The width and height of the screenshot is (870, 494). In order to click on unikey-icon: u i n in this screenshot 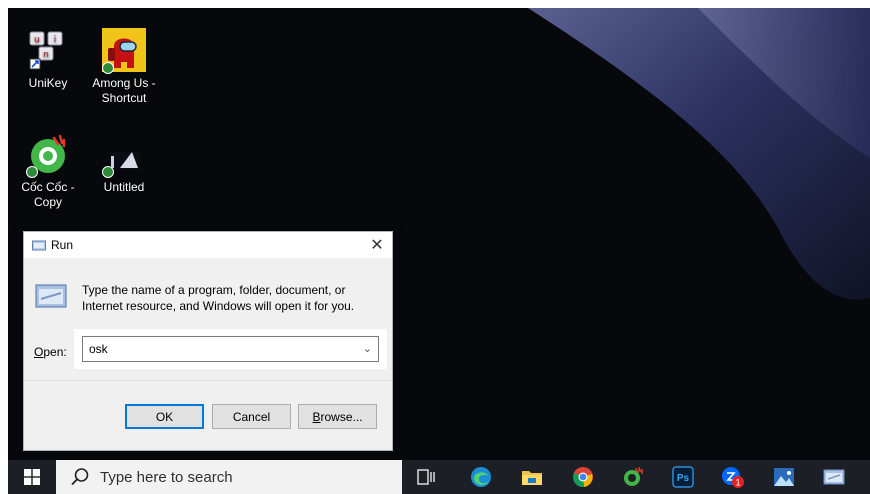, I will do `click(48, 50)`.